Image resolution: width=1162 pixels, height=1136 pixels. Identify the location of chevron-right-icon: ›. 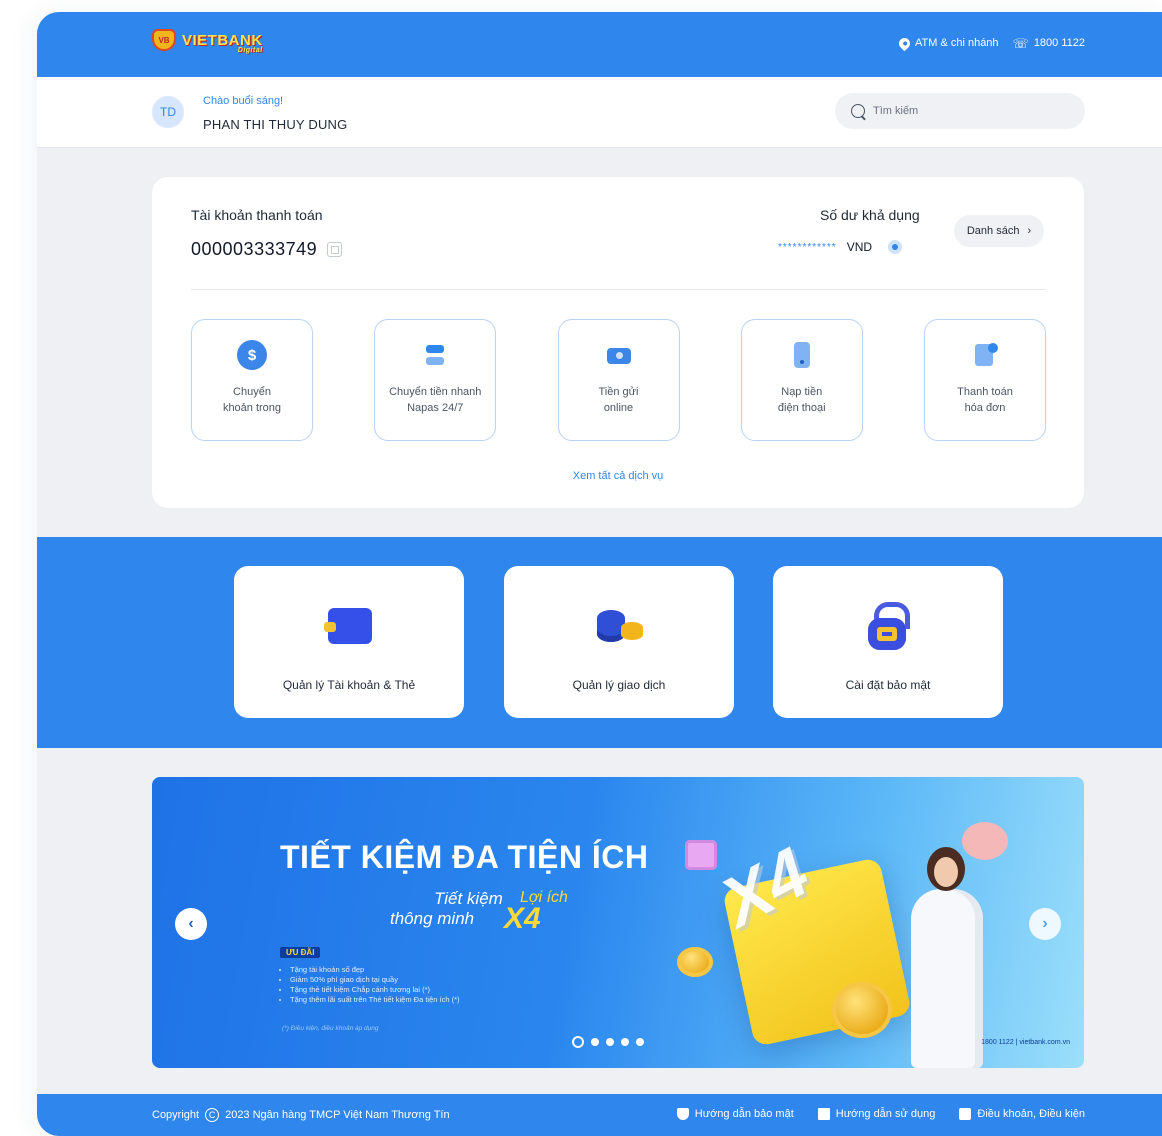
(1045, 923).